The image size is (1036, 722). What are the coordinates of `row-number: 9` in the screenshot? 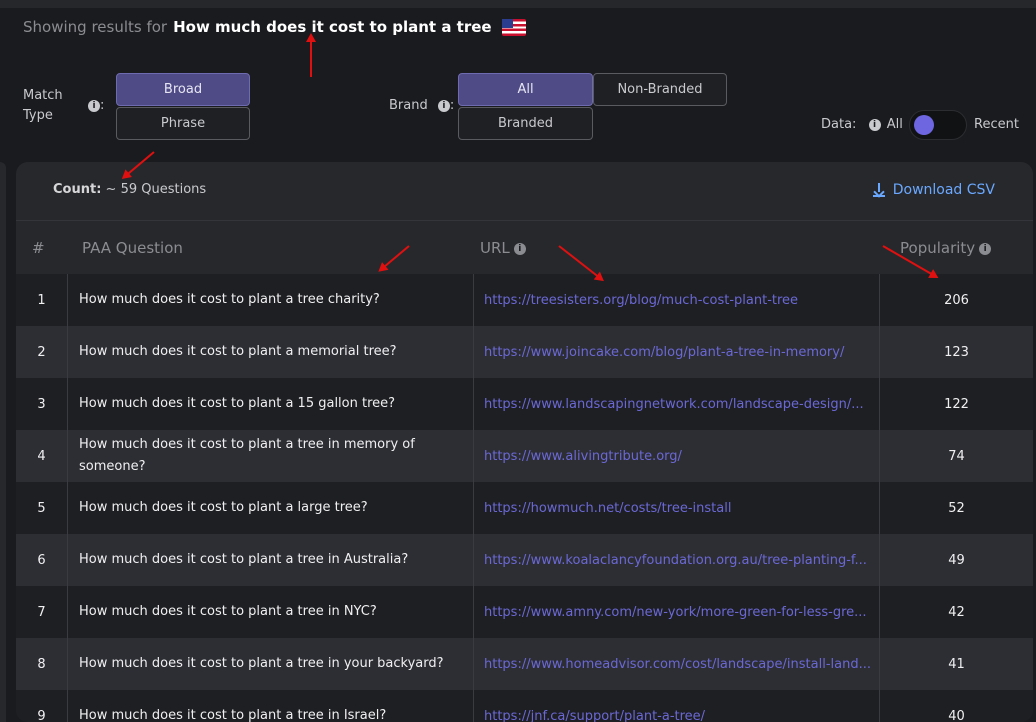 It's located at (42, 706).